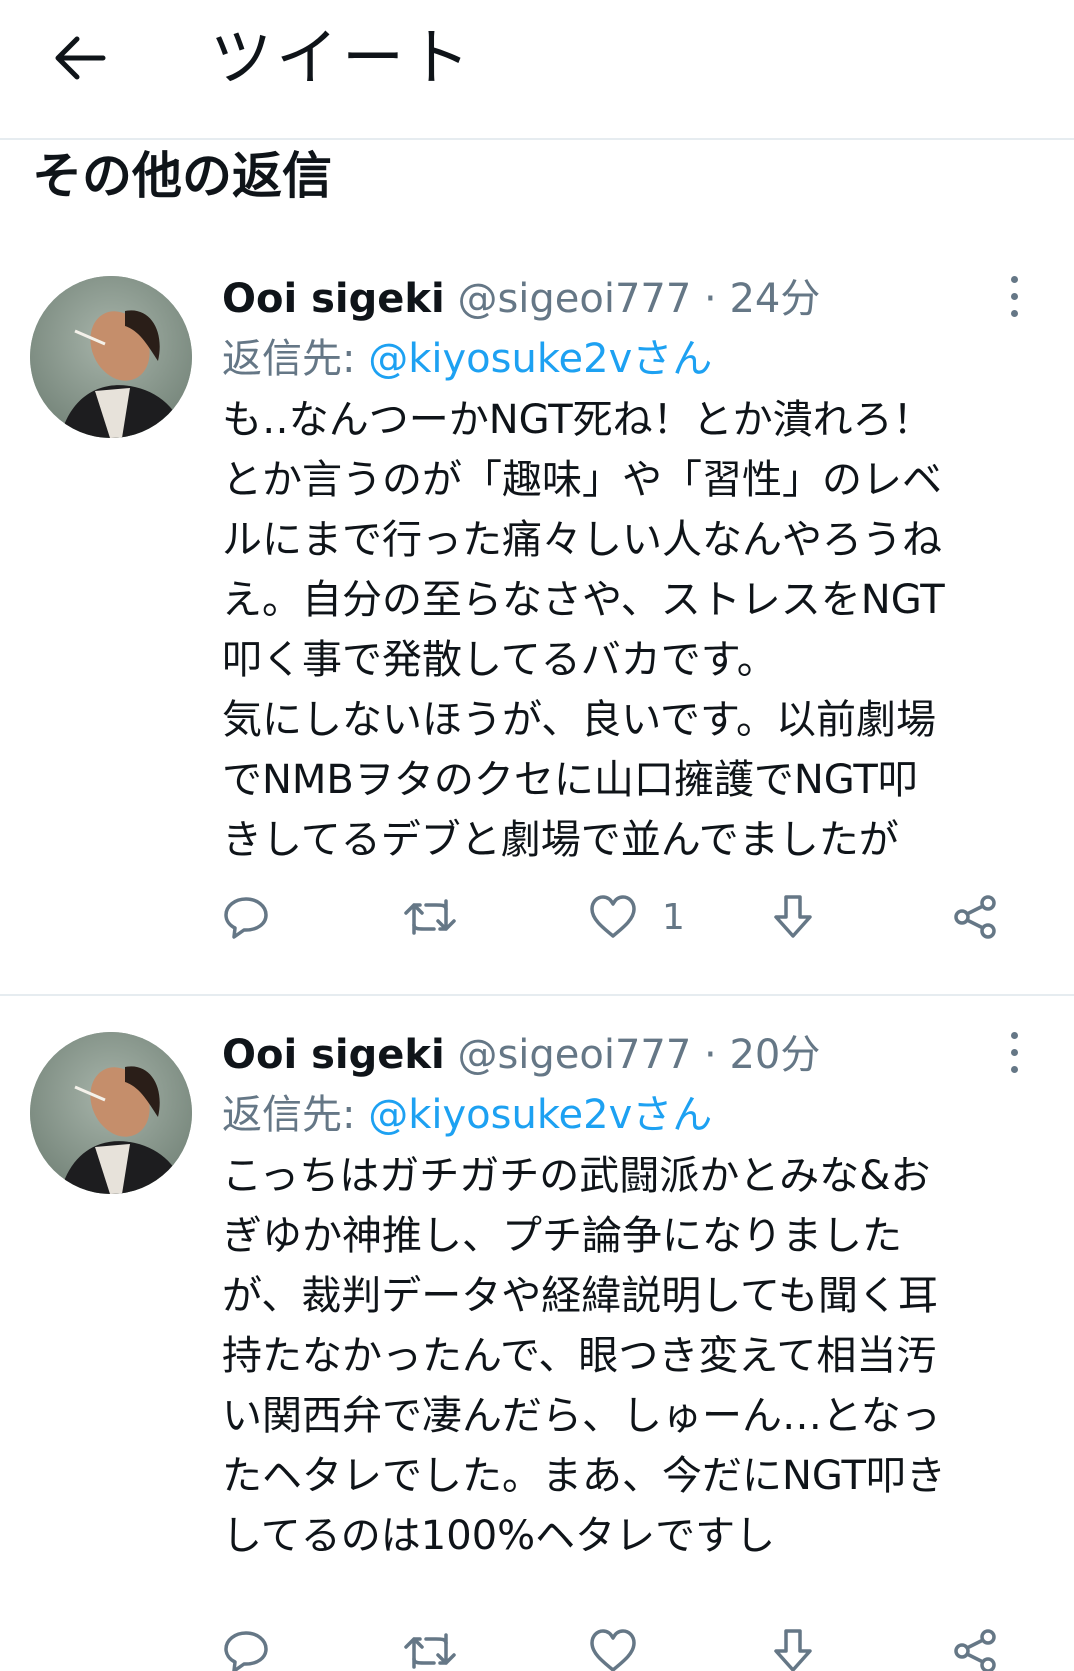  I want to click on tweet-text-line: でNMBヲタのクセに山口擁護でNGT叩, so click(570, 780).